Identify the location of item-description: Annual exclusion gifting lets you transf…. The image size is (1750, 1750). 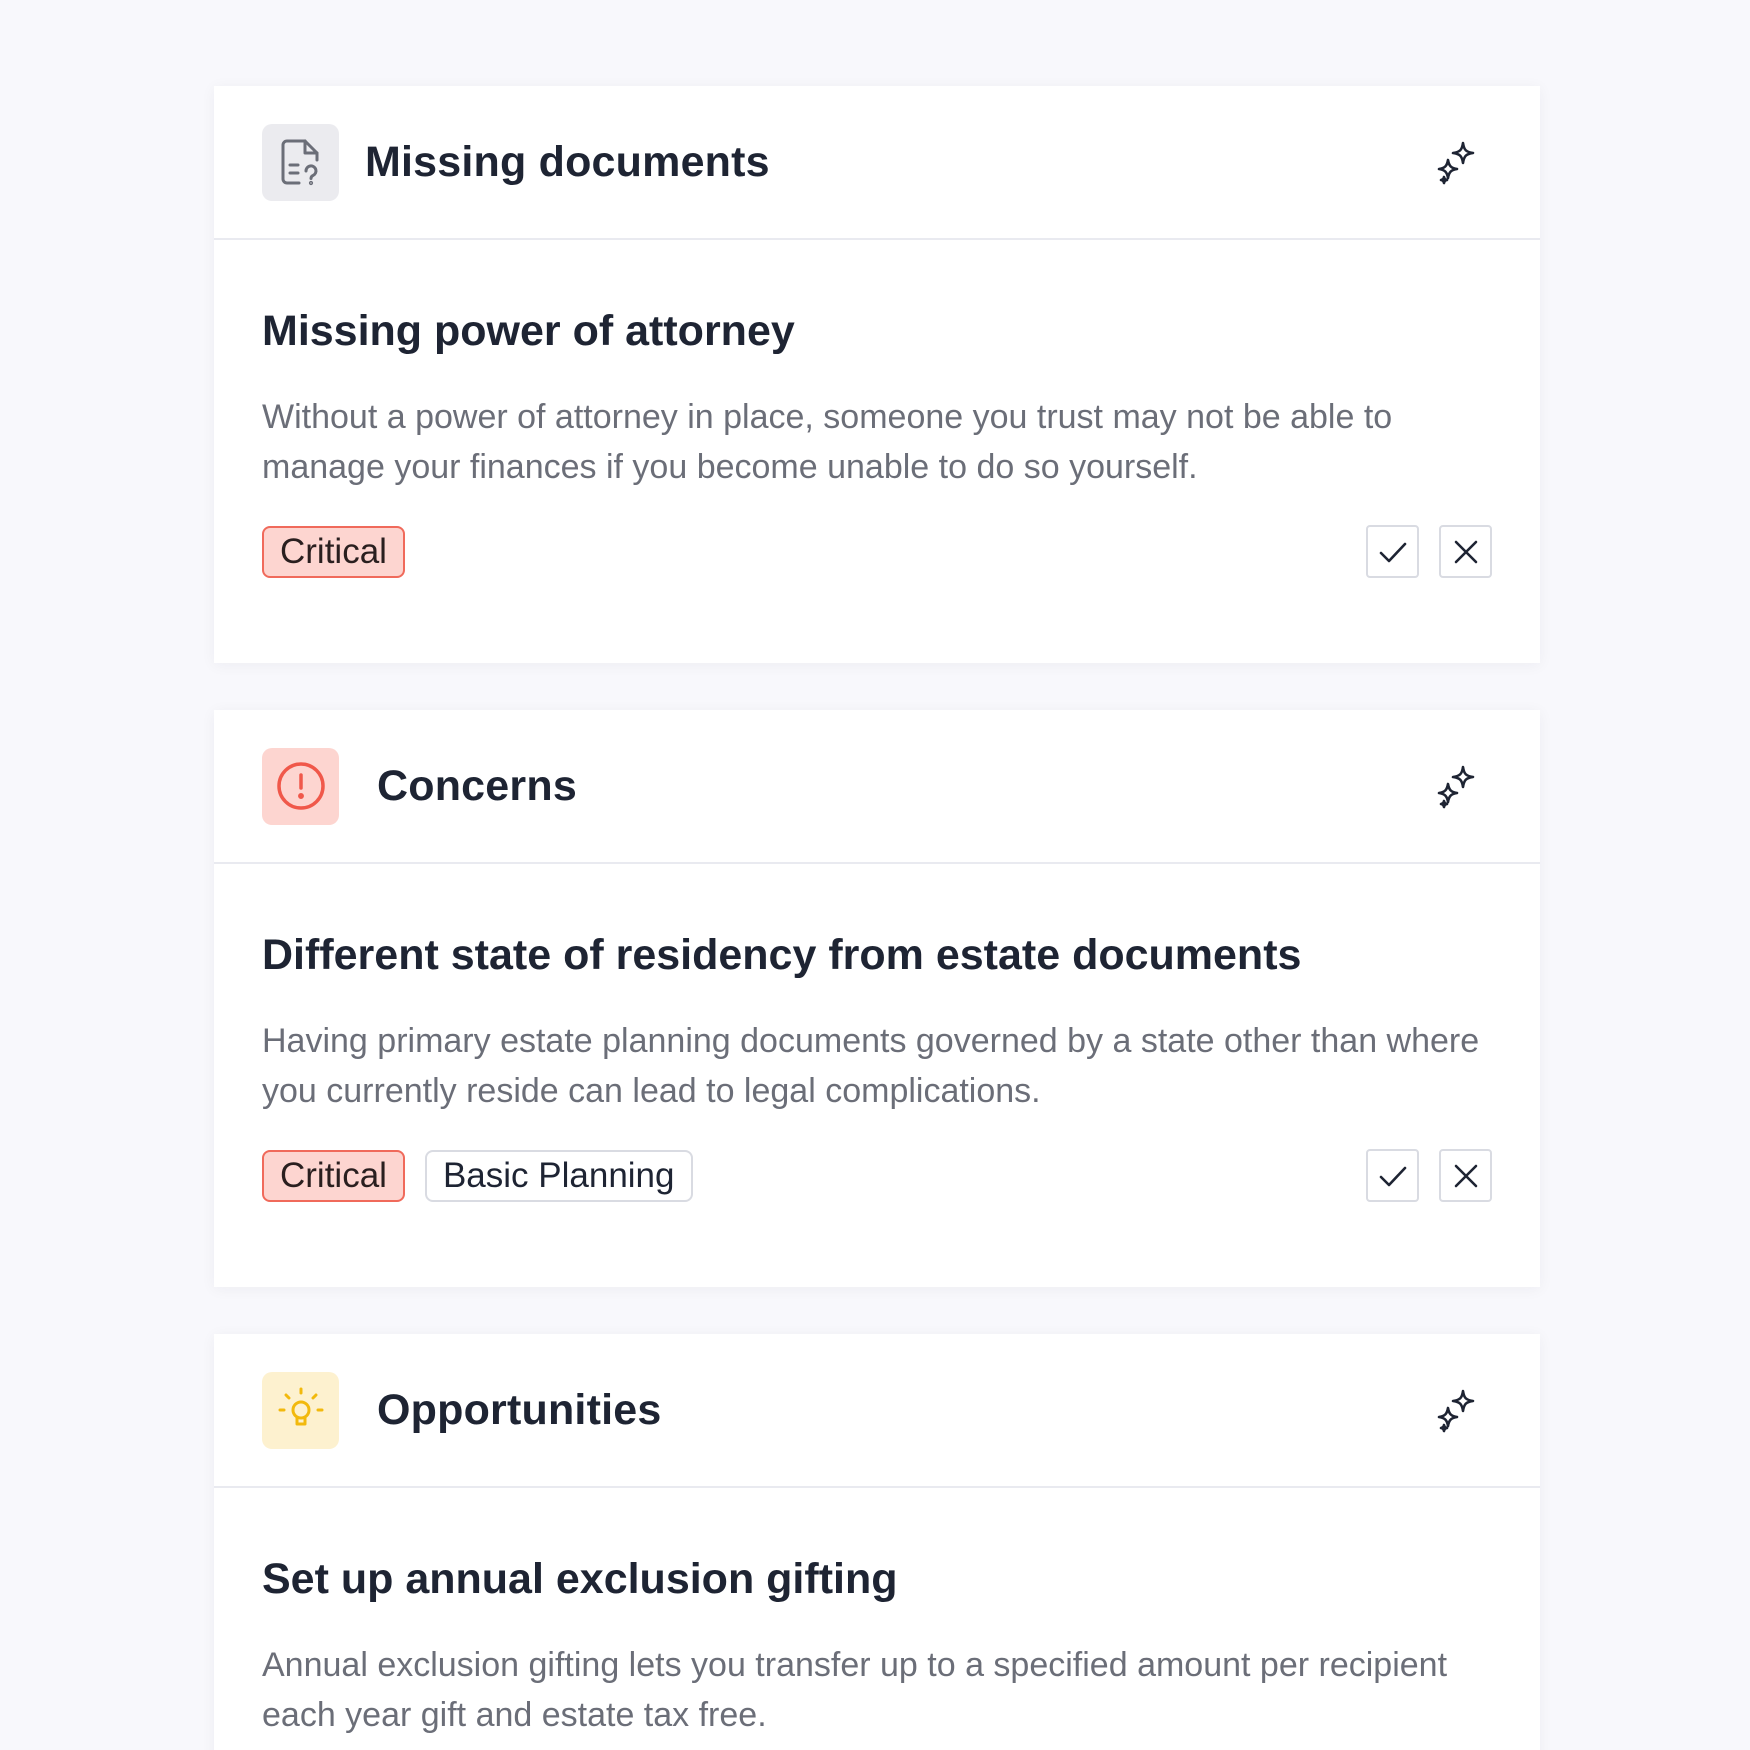
(855, 1689).